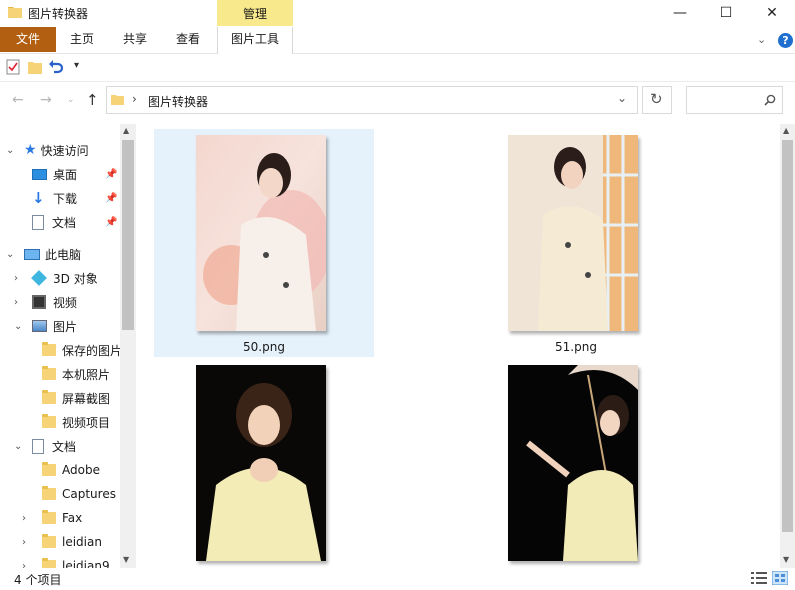 This screenshot has height=590, width=795. I want to click on nav-item-label: 保存的图片, so click(92, 350).